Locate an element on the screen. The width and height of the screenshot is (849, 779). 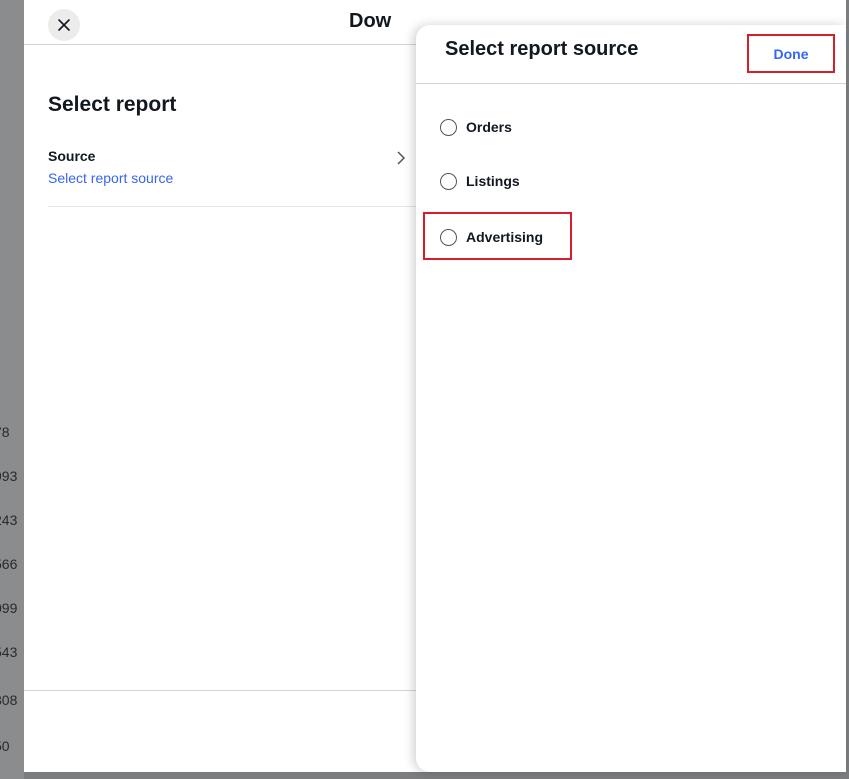
panel-header-divider is located at coordinates (631, 83).